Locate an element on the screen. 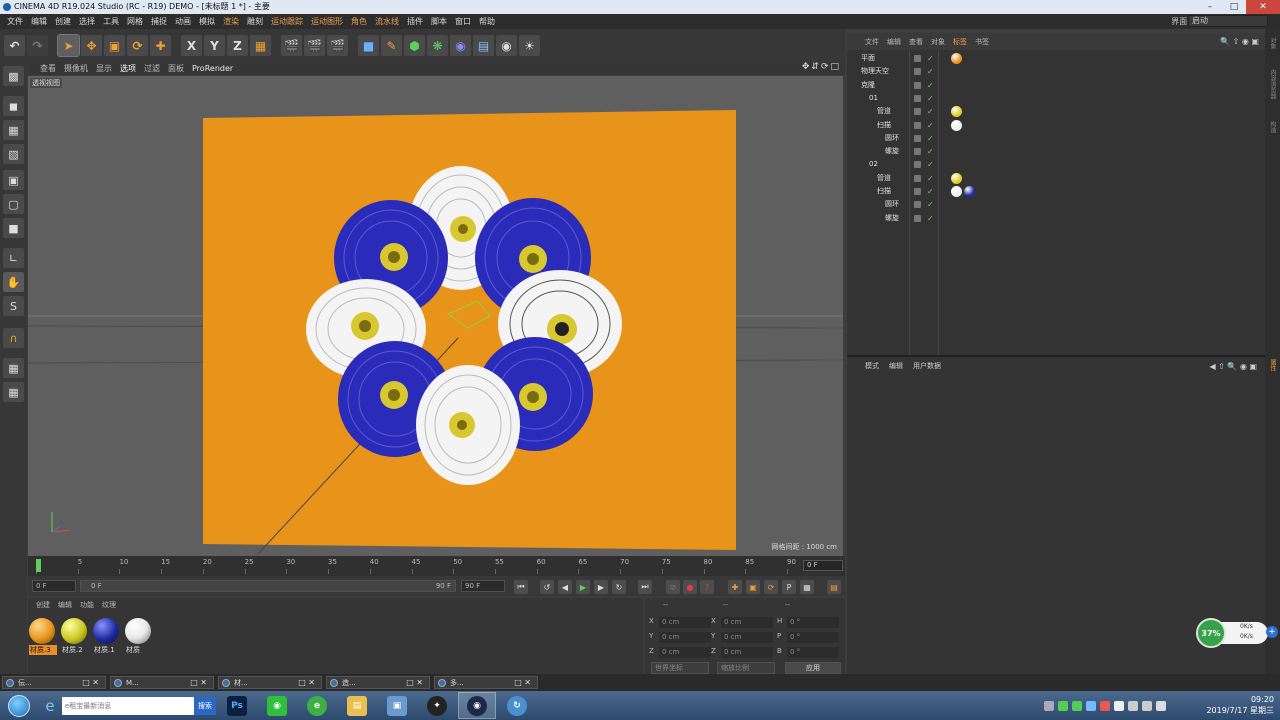 Image resolution: width=1280 pixels, height=720 pixels. side-tab-structure: 构造 is located at coordinates (1272, 127).